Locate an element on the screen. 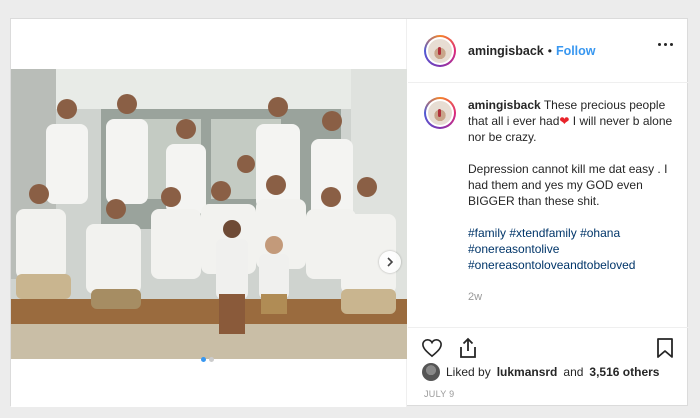  more-options-icon is located at coordinates (665, 44).